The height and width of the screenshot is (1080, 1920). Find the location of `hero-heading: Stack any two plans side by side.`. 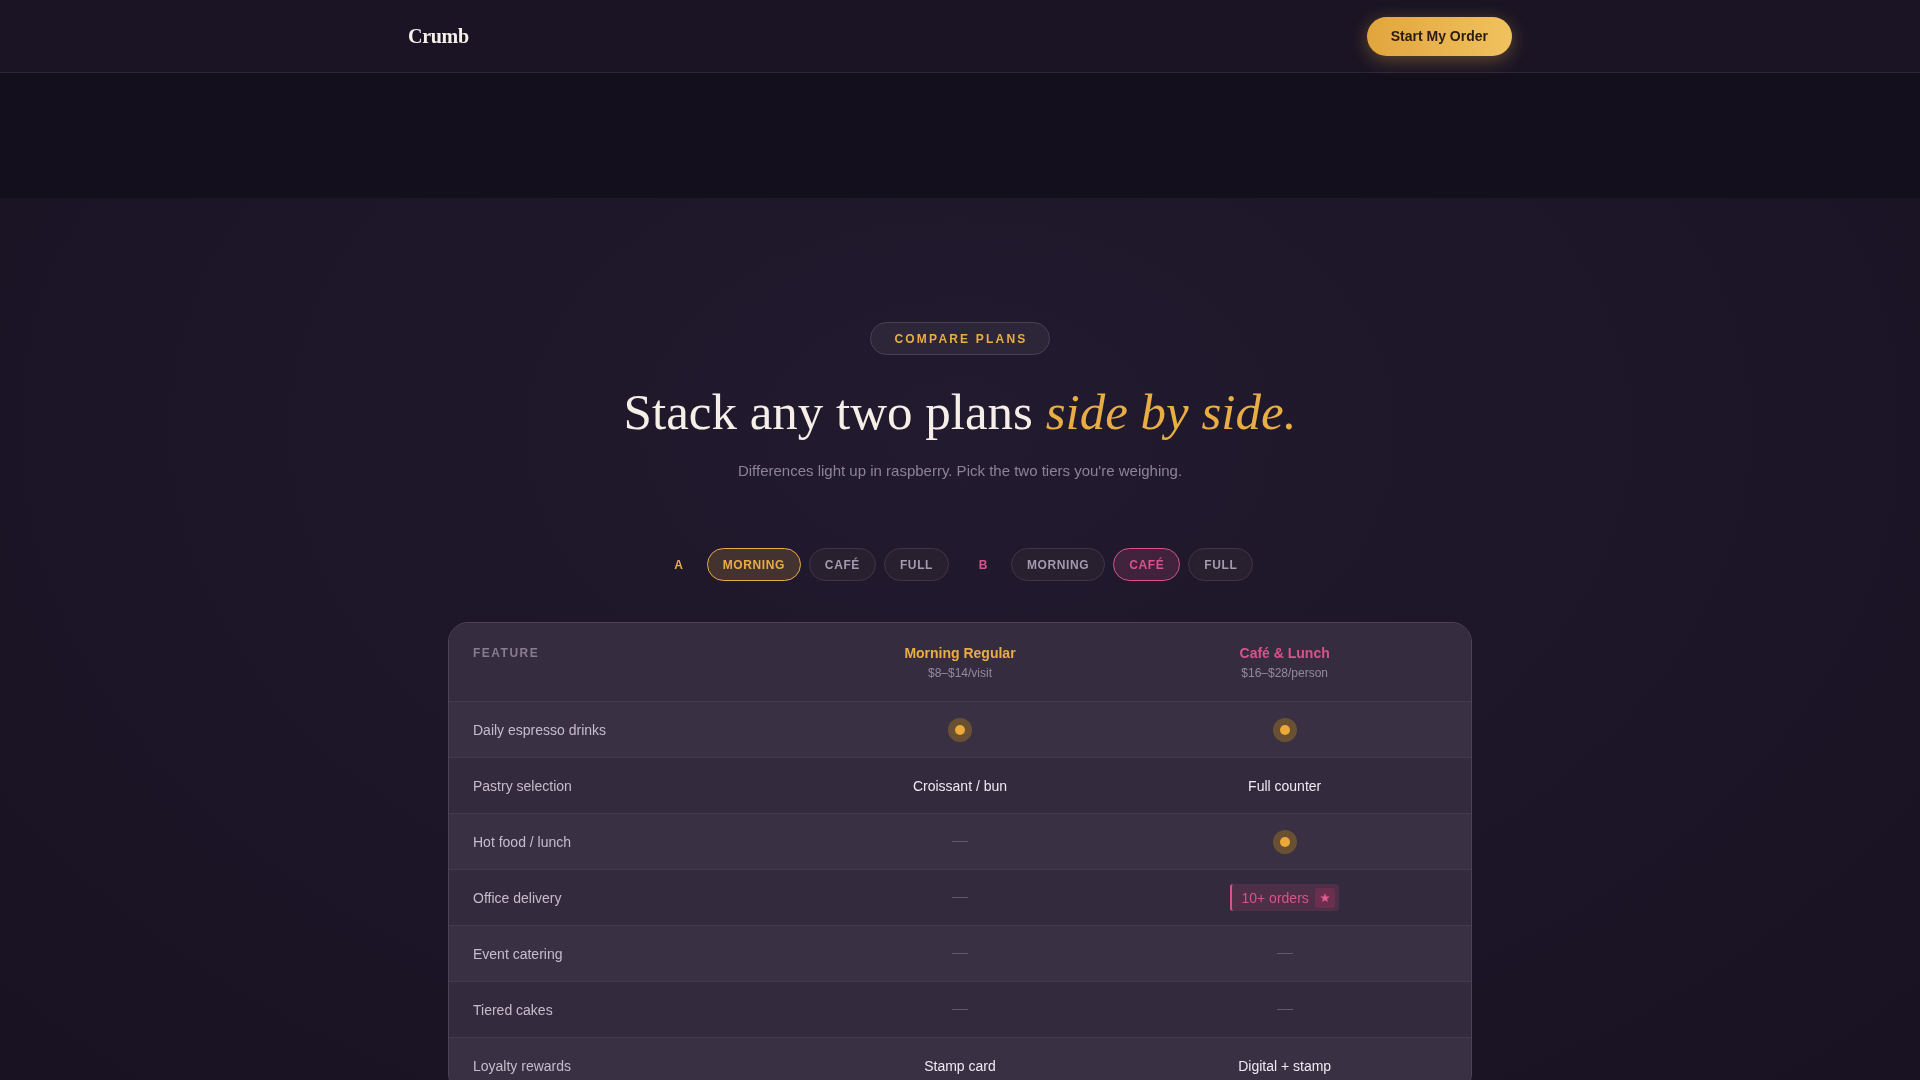

hero-heading: Stack any two plans side by side. is located at coordinates (960, 412).